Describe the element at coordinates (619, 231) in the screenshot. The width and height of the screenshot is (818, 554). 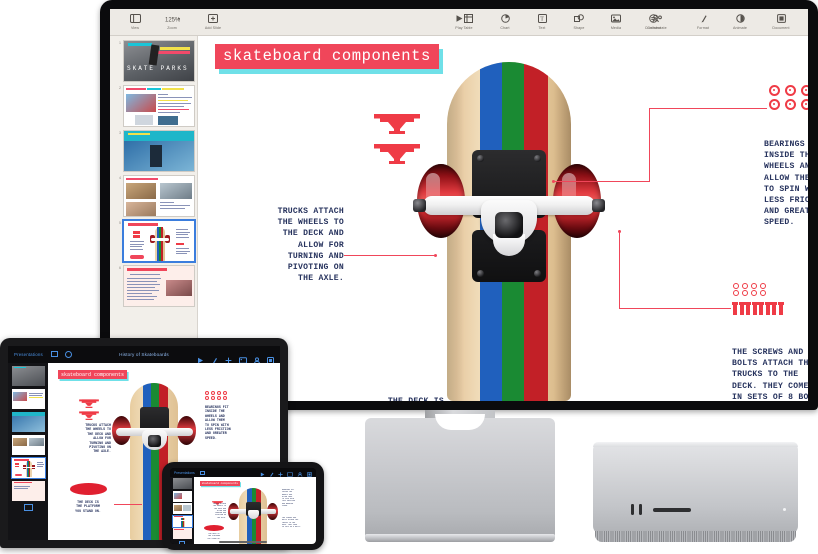
I see `callout-dot-screws` at that location.